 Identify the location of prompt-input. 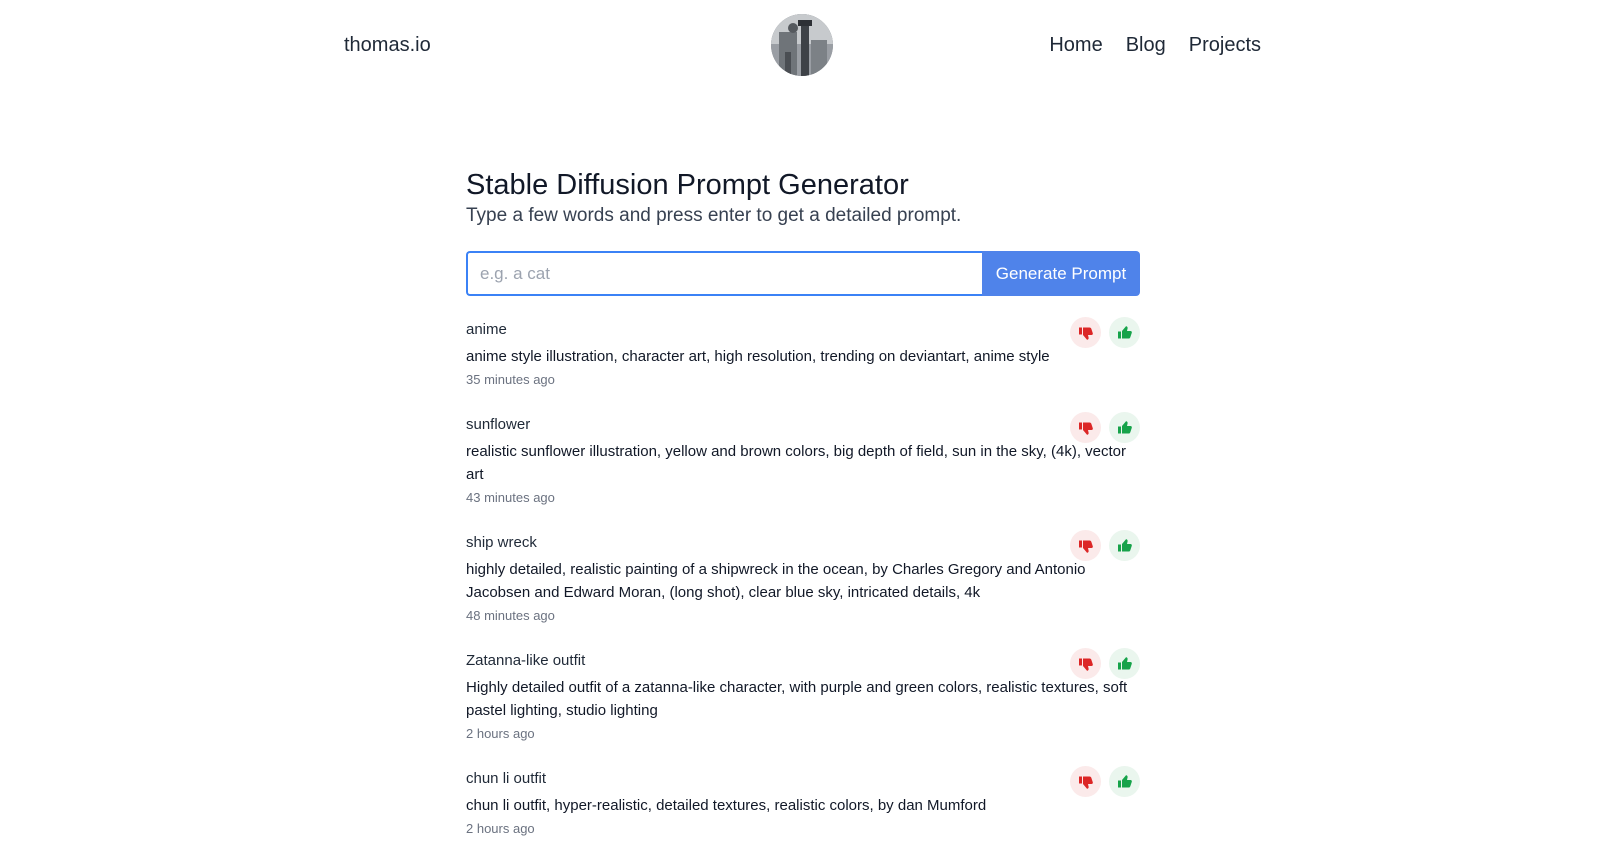
(724, 273).